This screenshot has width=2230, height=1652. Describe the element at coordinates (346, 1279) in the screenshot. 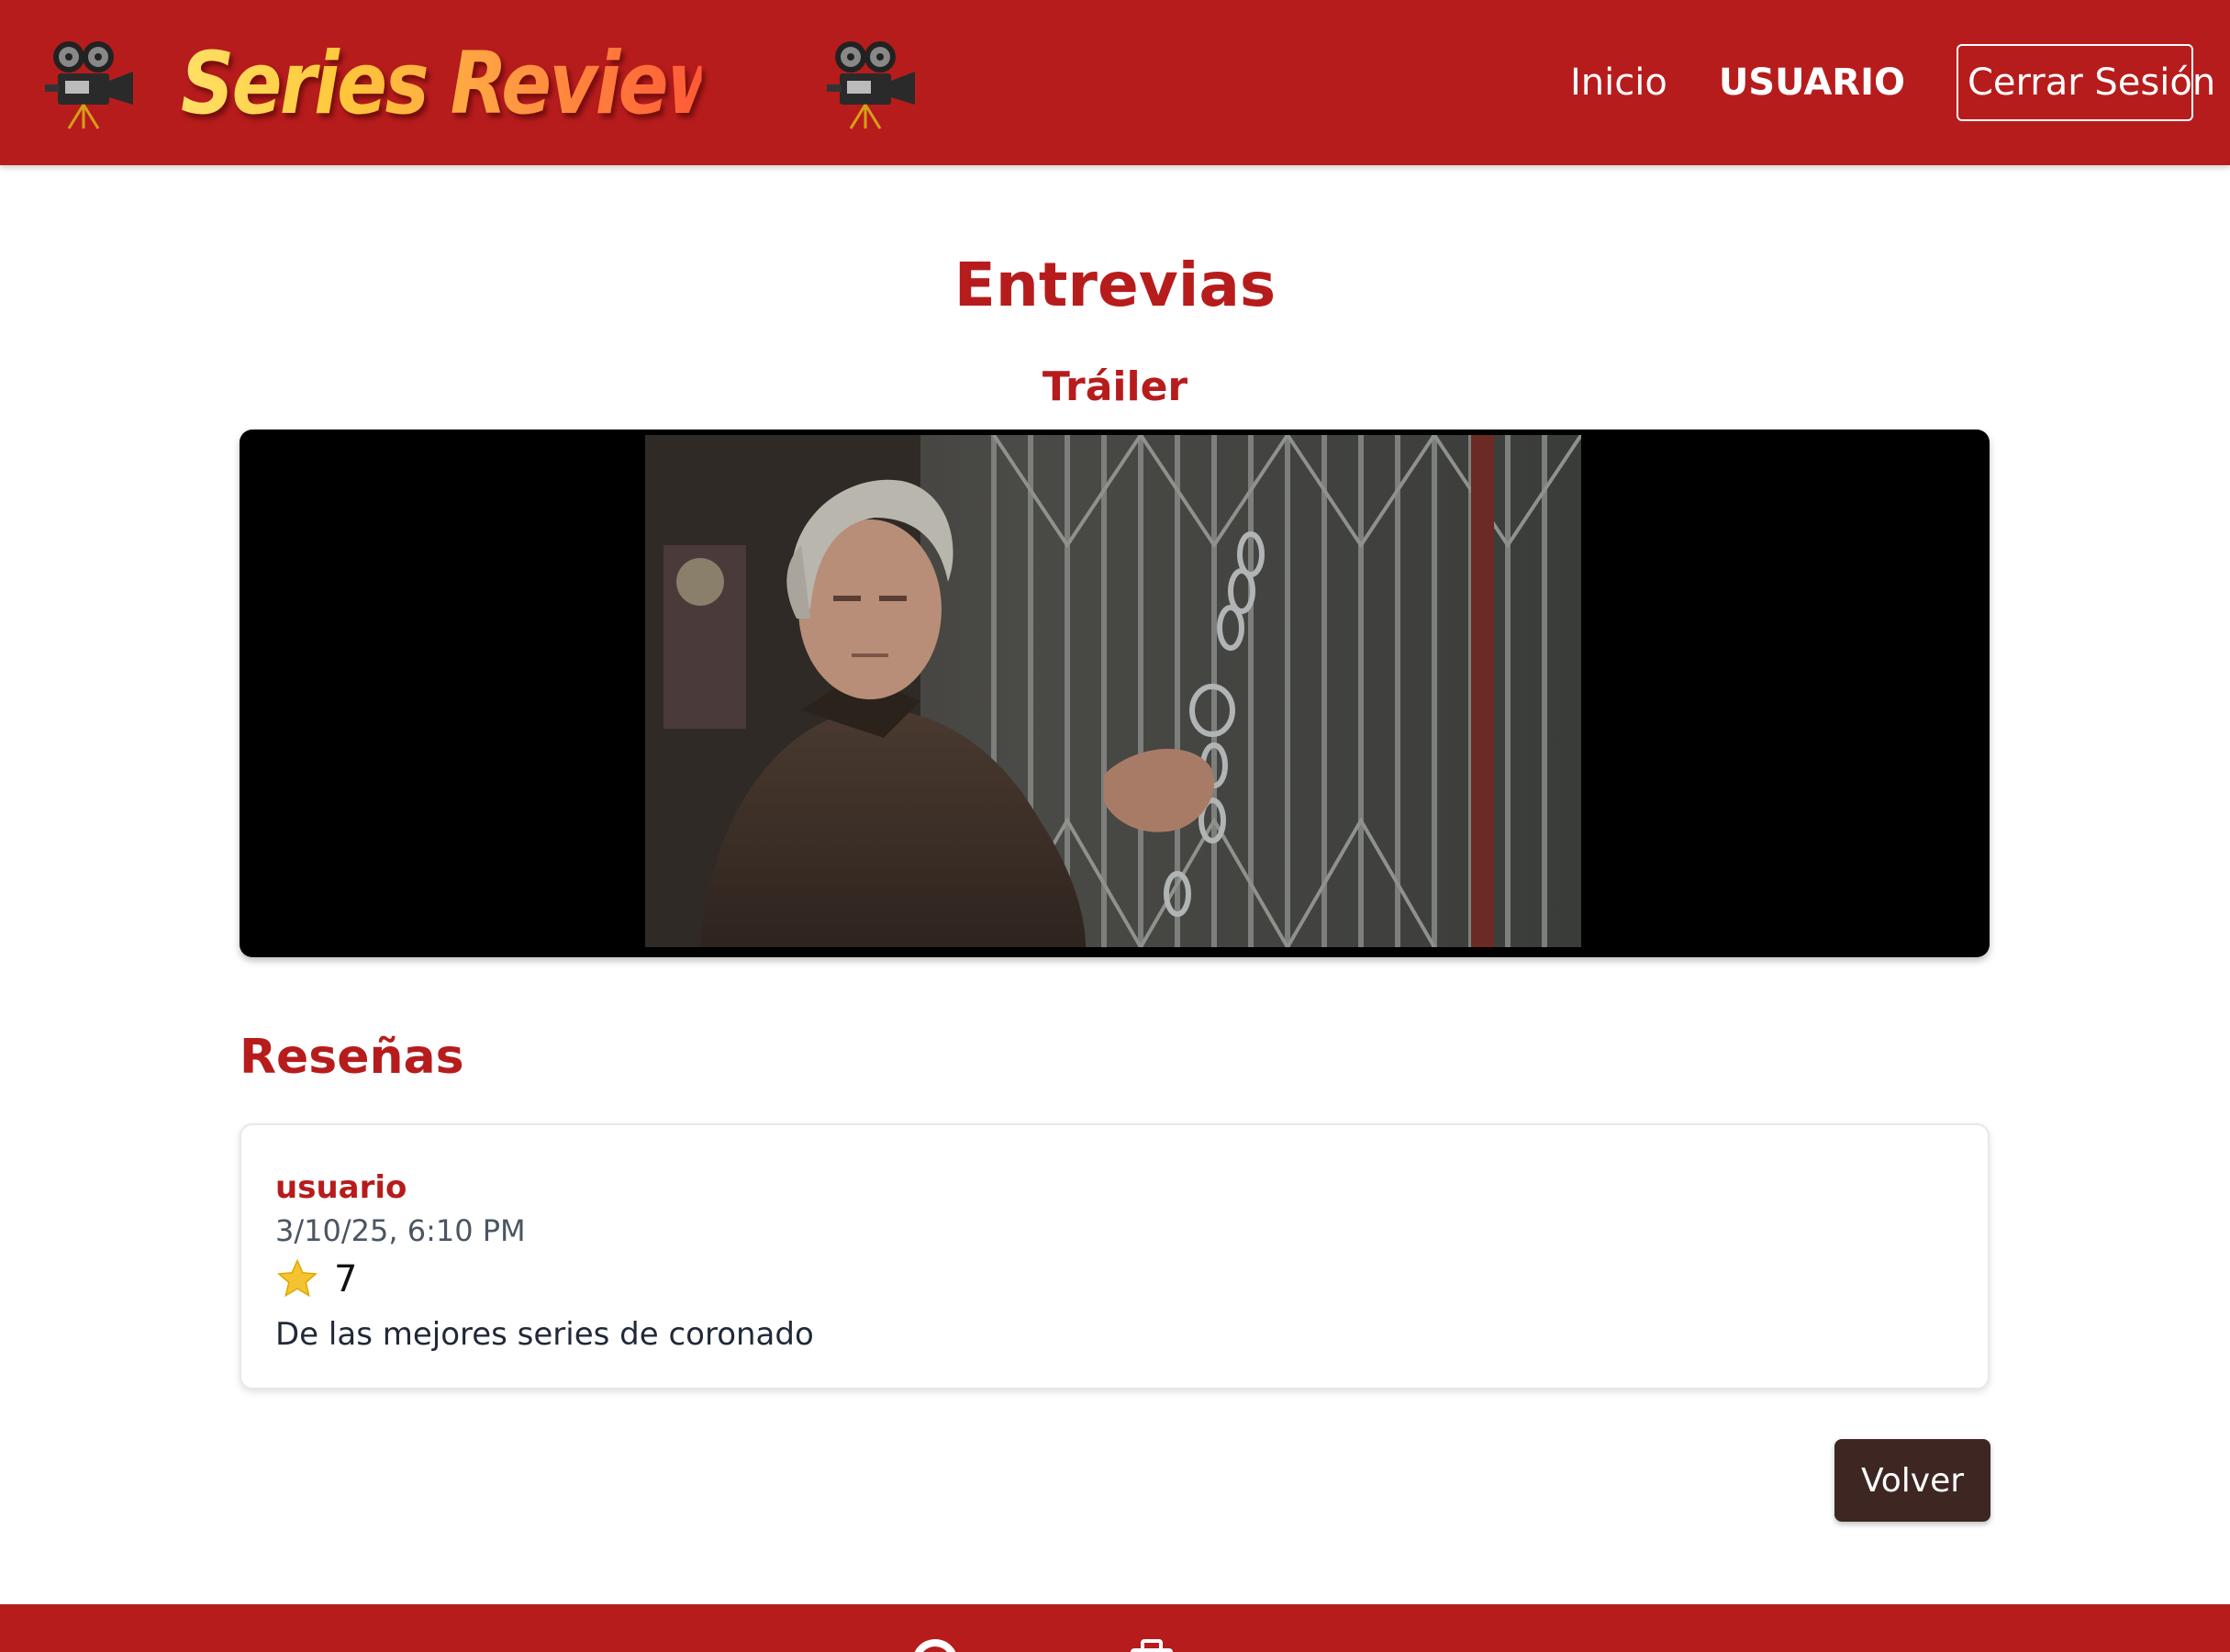

I see `review-rating-value: 7` at that location.